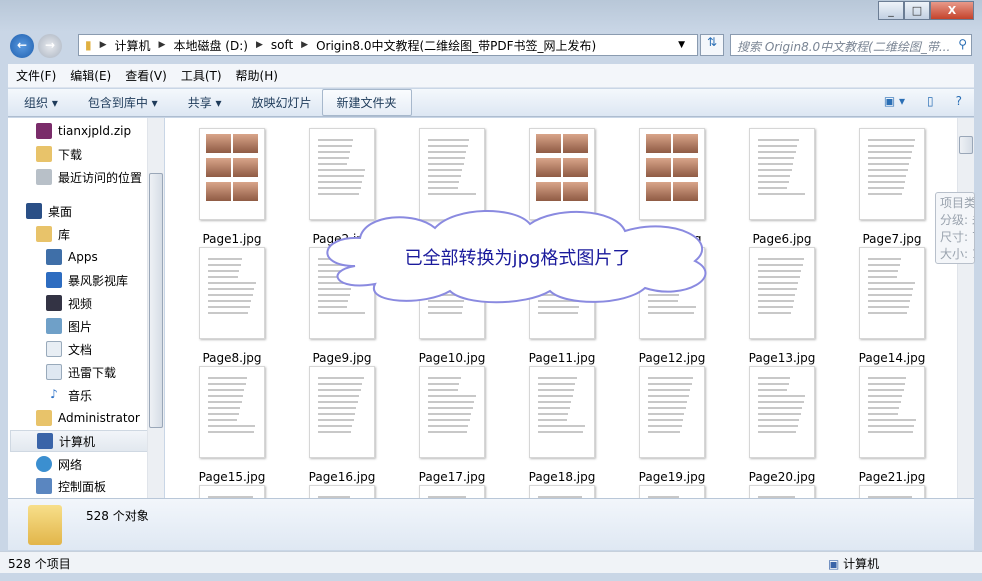 This screenshot has height=581, width=982. What do you see at coordinates (36, 75) in the screenshot?
I see `menu-file: 文件(F)` at bounding box center [36, 75].